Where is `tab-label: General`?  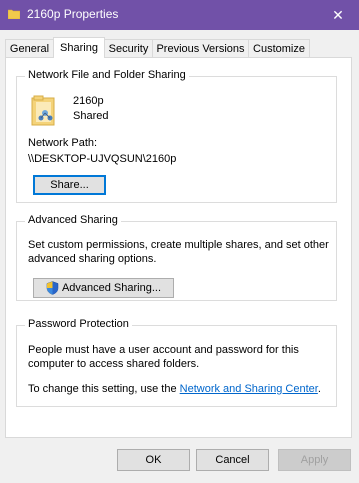 tab-label: General is located at coordinates (29, 48).